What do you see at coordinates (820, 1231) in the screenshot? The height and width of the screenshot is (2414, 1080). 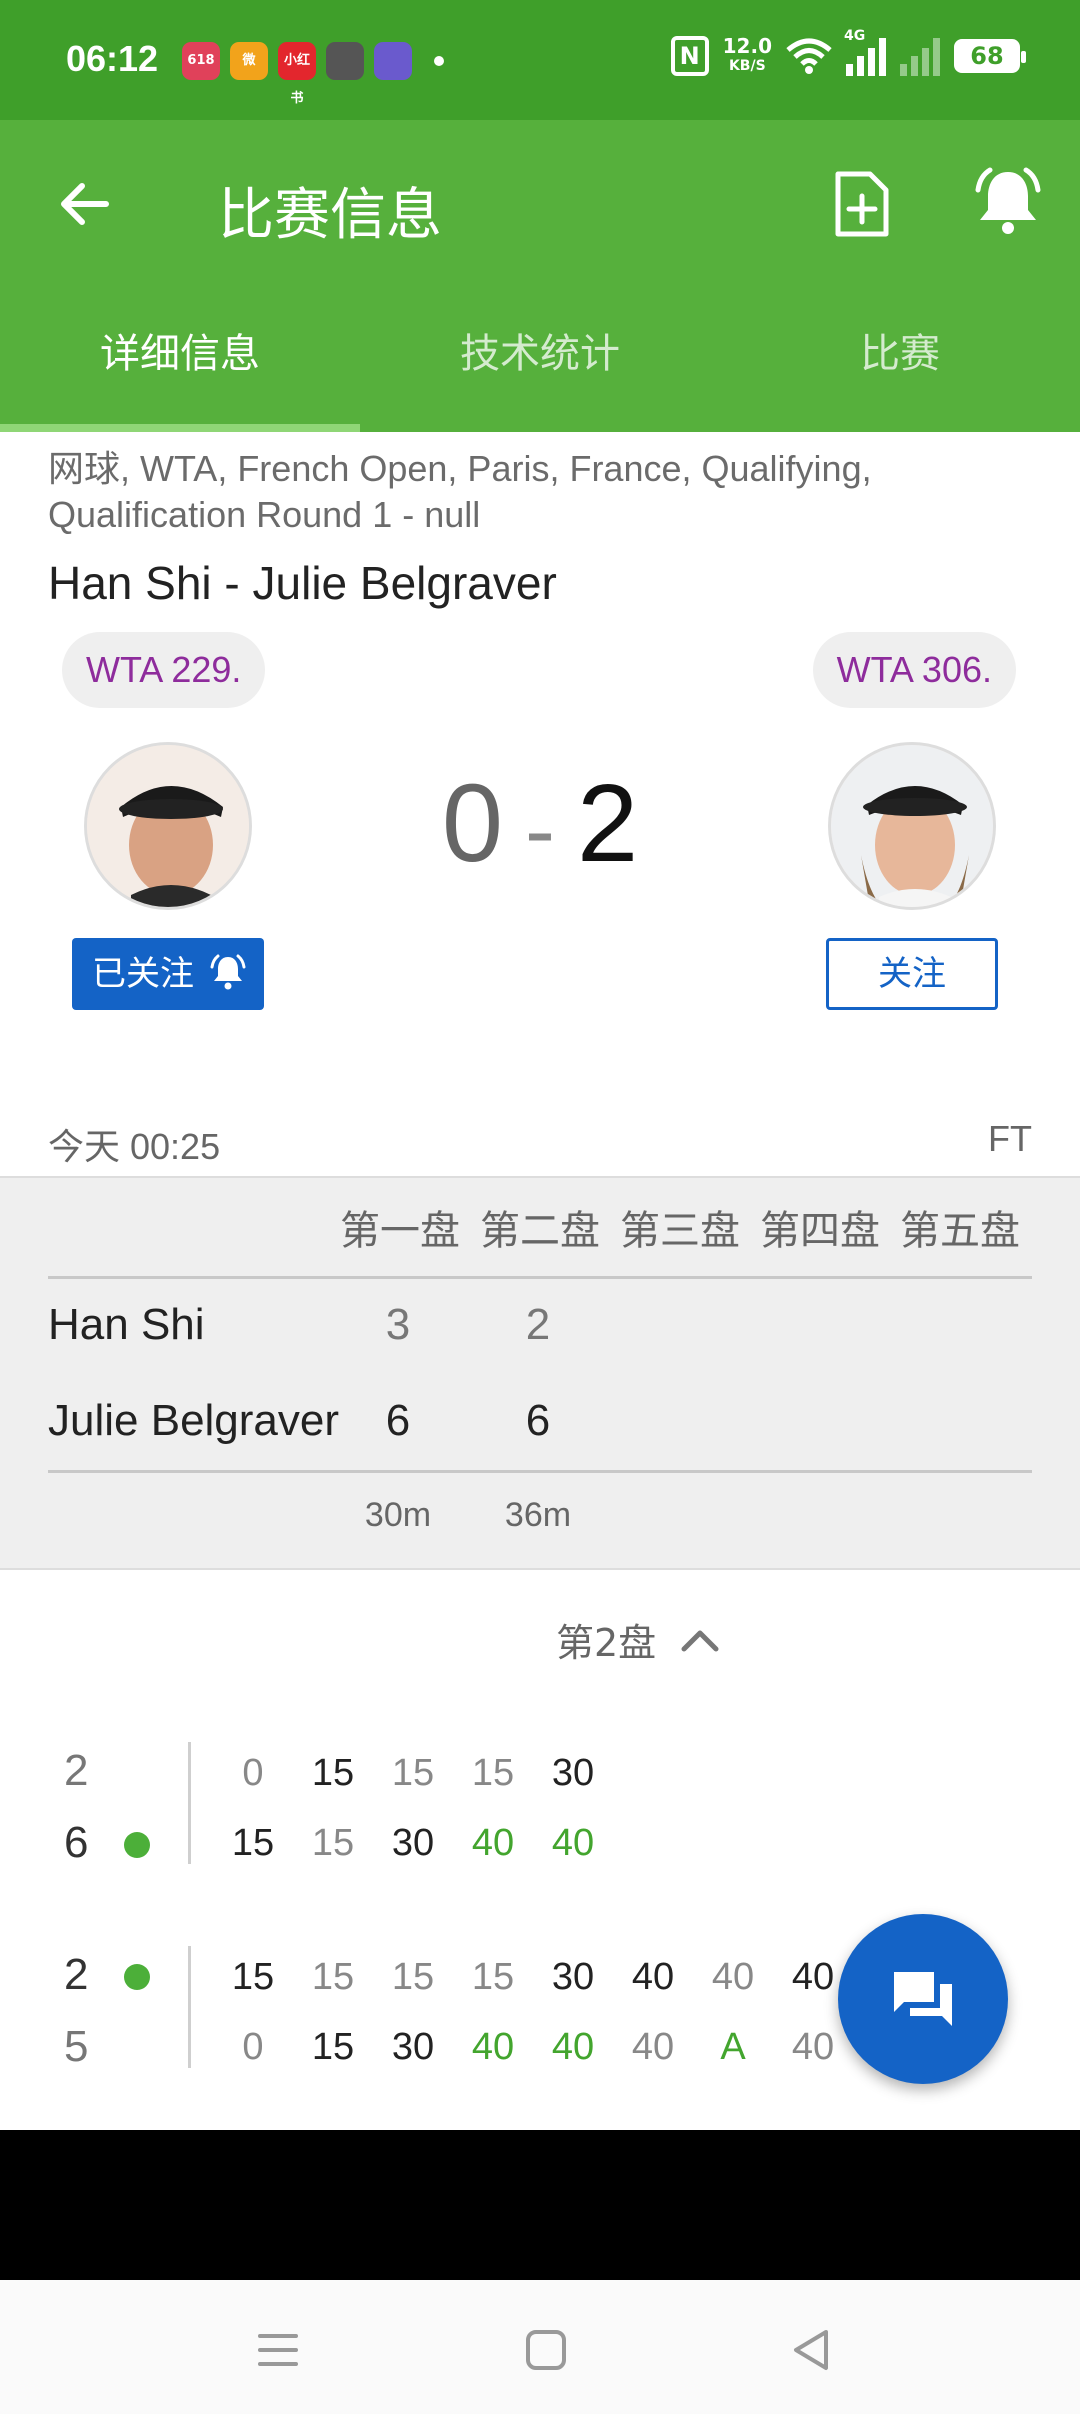 I see `set-header: 第四盘` at bounding box center [820, 1231].